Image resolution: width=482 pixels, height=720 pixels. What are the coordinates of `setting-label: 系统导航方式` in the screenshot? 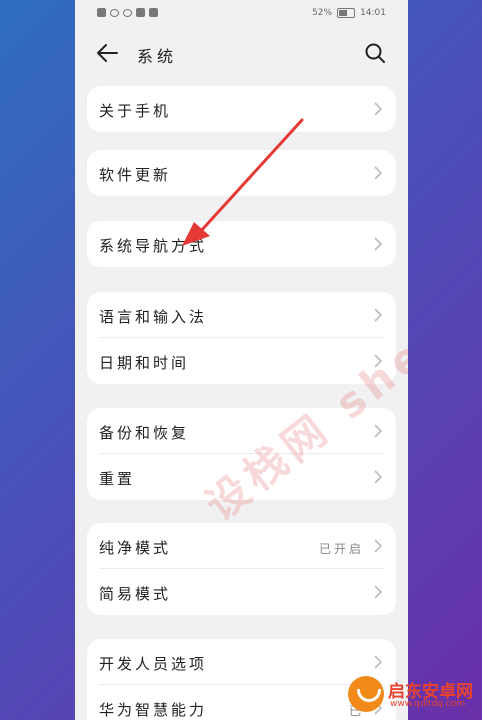 It's located at (153, 246).